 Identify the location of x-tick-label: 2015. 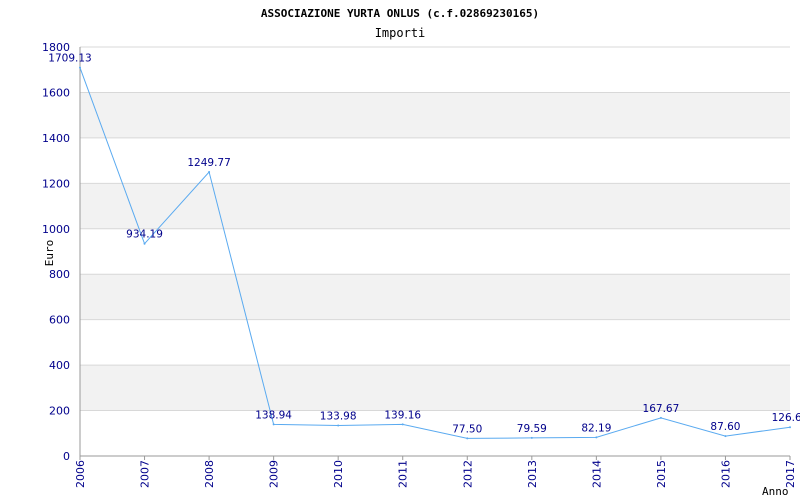
(661, 474).